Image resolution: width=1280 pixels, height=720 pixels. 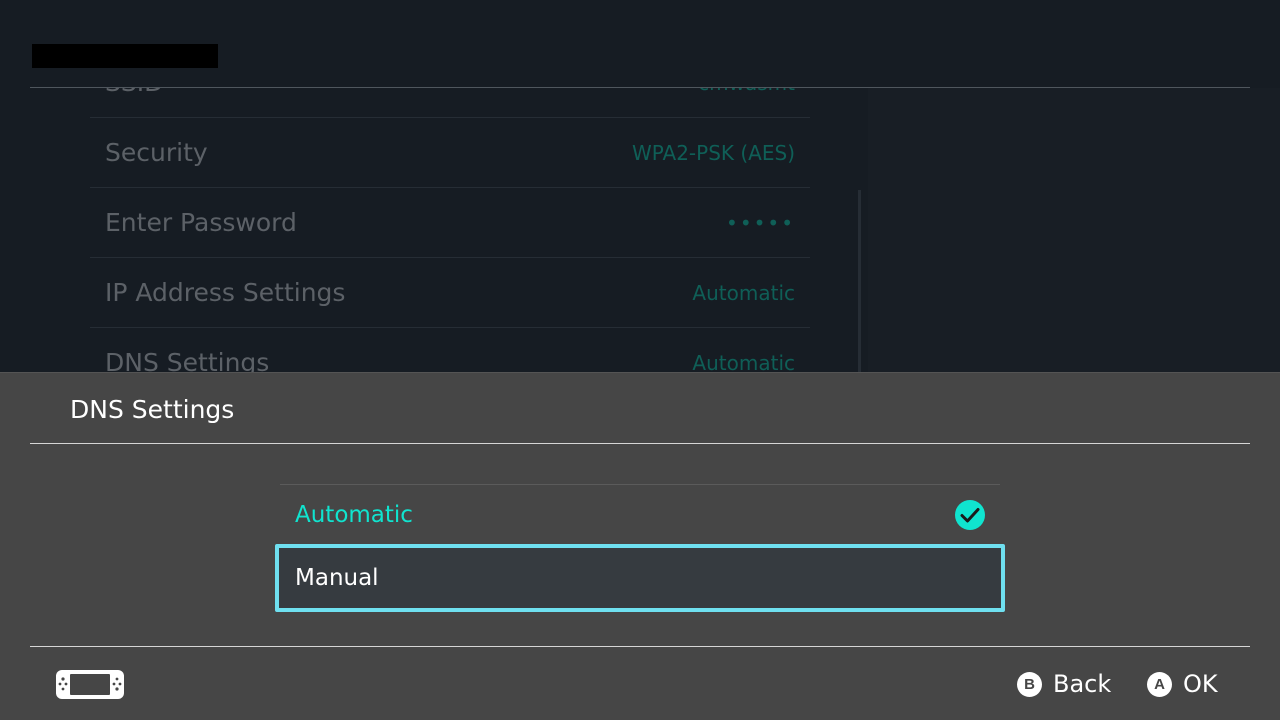 What do you see at coordinates (640, 44) in the screenshot?
I see `screen-header` at bounding box center [640, 44].